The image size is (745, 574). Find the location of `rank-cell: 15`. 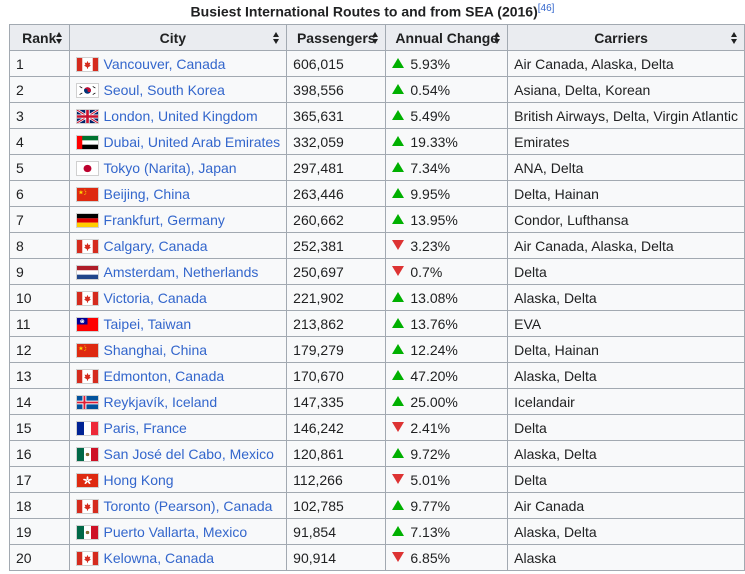

rank-cell: 15 is located at coordinates (39, 427).